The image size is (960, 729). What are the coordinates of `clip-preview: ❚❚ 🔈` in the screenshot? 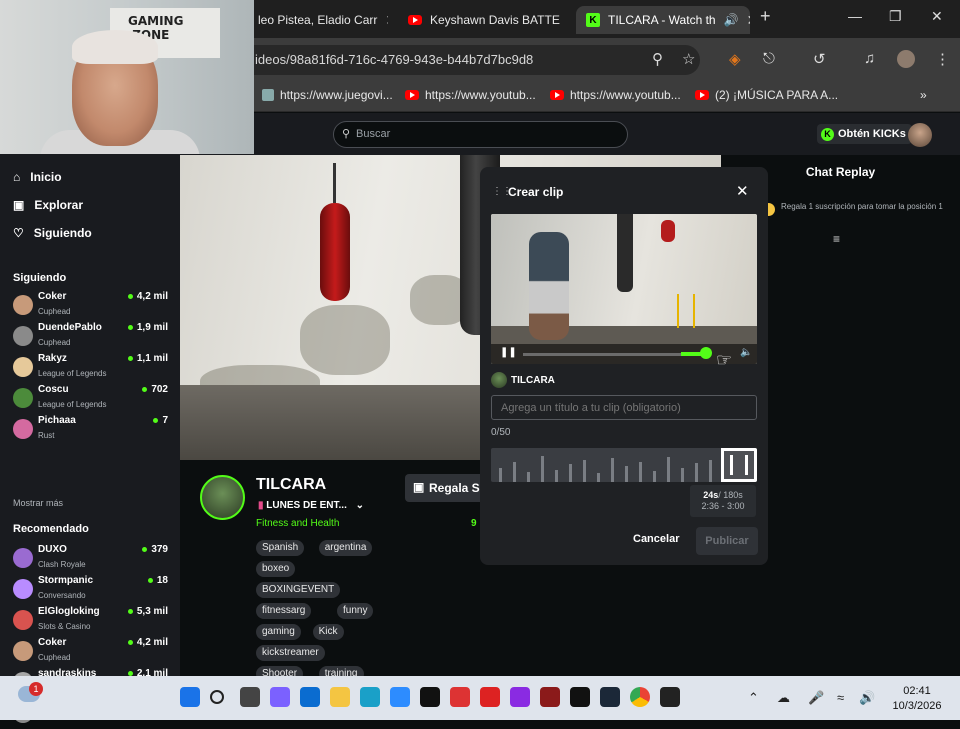 It's located at (624, 289).